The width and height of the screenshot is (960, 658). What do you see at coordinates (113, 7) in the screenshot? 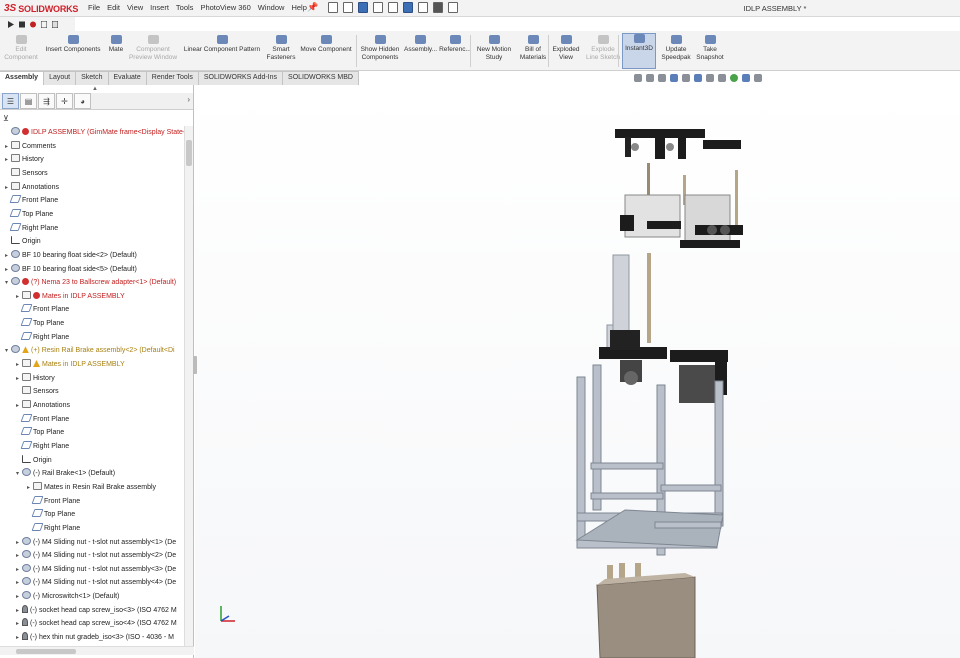
I see `menu-item-edit: Edit` at bounding box center [113, 7].